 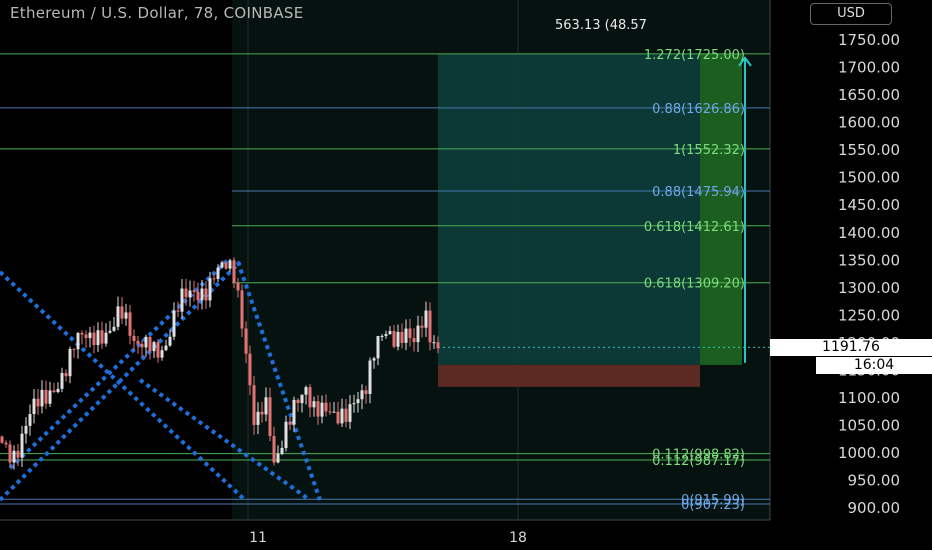 I want to click on price-tick: 1650.00, so click(x=869, y=95).